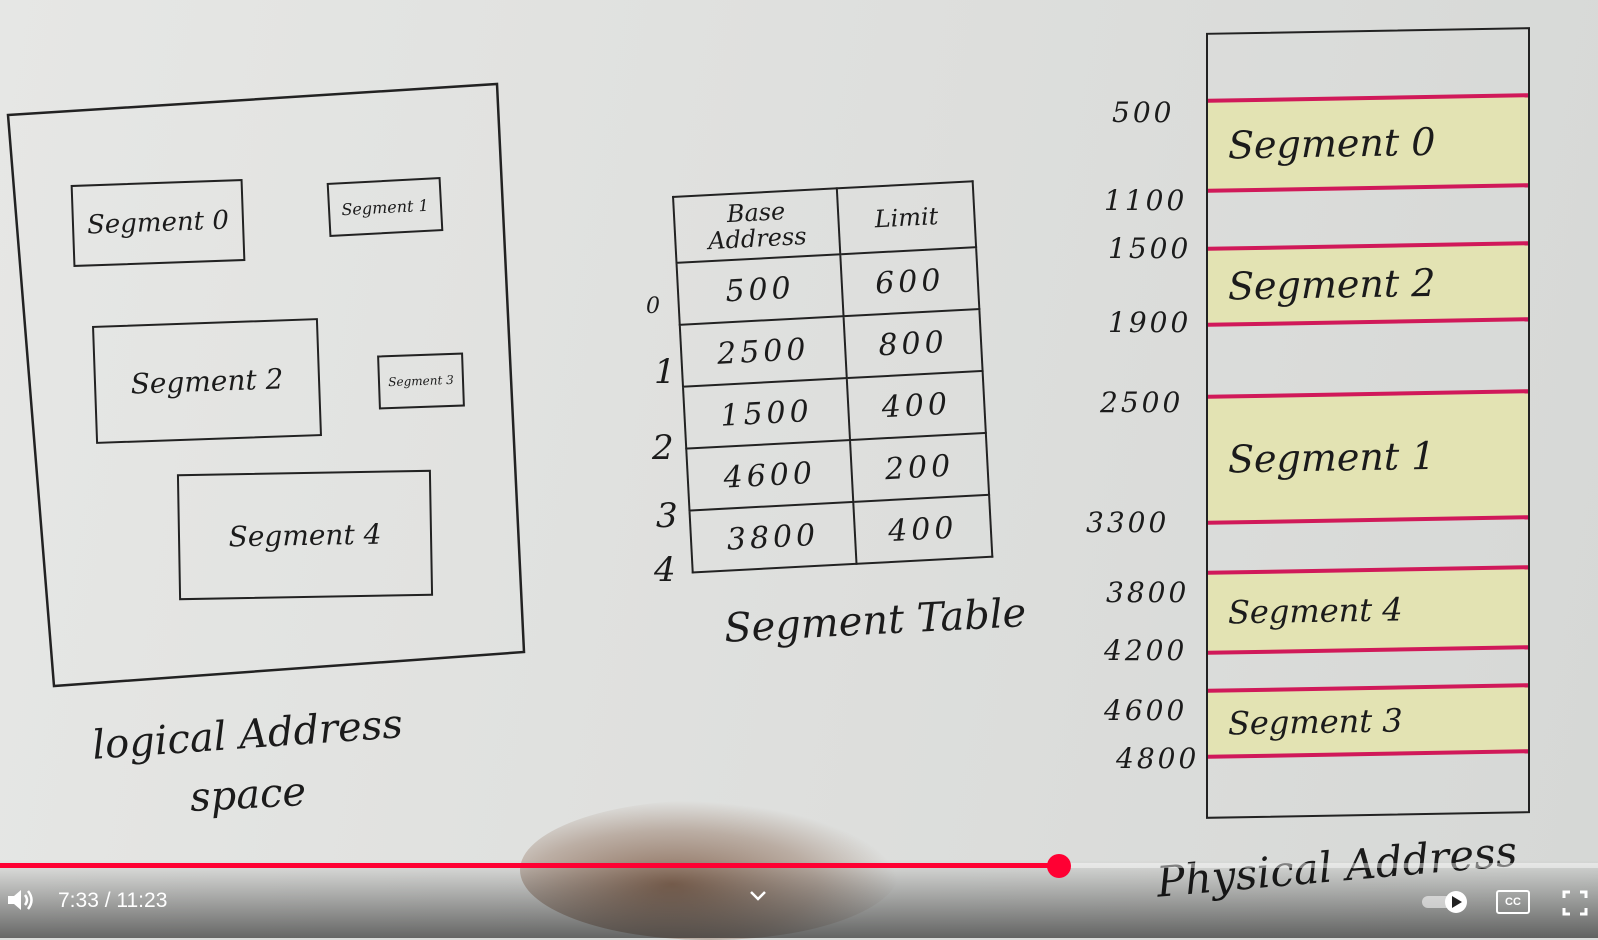  I want to click on logical-segment-3: Segment 3, so click(421, 381).